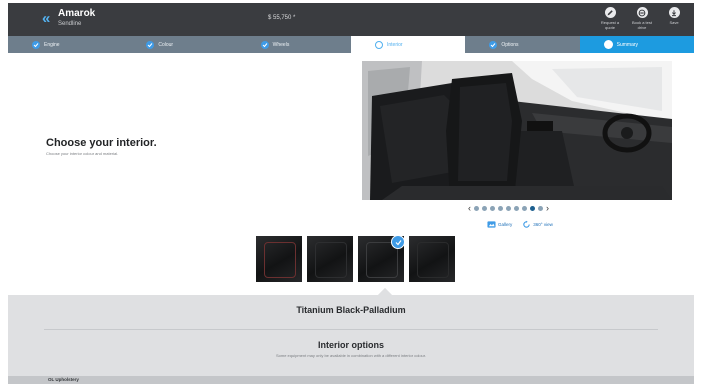  I want to click on save-label: Save, so click(674, 22).